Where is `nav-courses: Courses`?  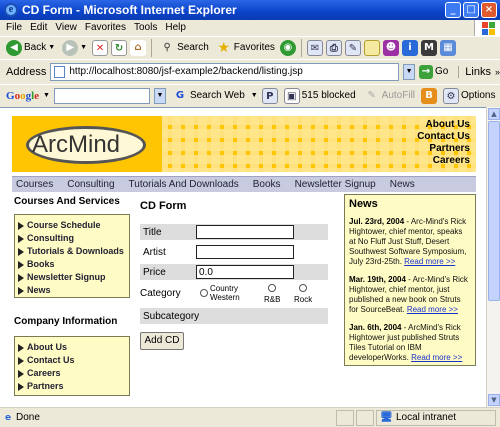 nav-courses: Courses is located at coordinates (34, 184).